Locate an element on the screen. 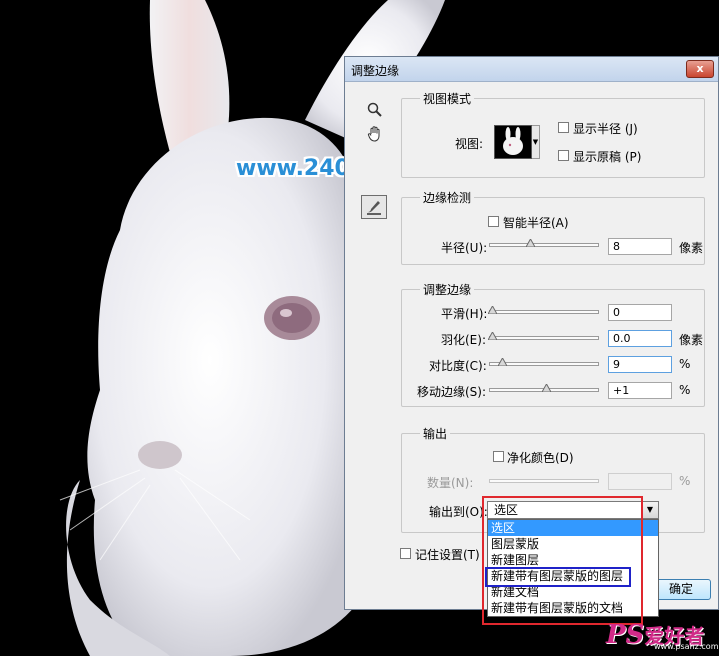  output-to-label: 输出到(O): is located at coordinates (458, 512).